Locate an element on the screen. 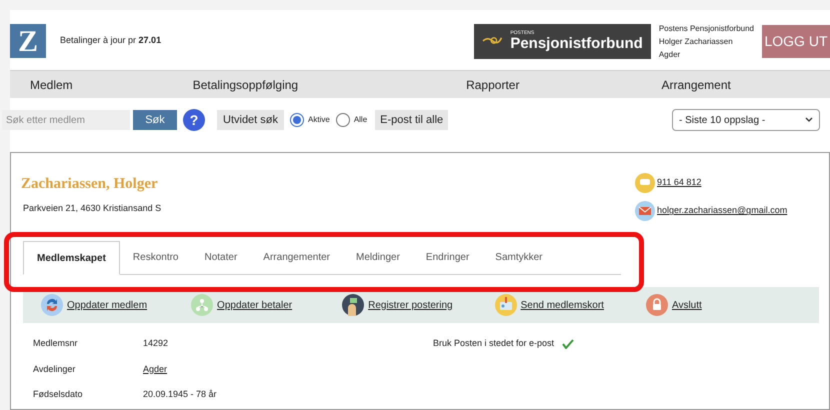 This screenshot has height=410, width=830. brand-name: Pensjonistforbund is located at coordinates (576, 43).